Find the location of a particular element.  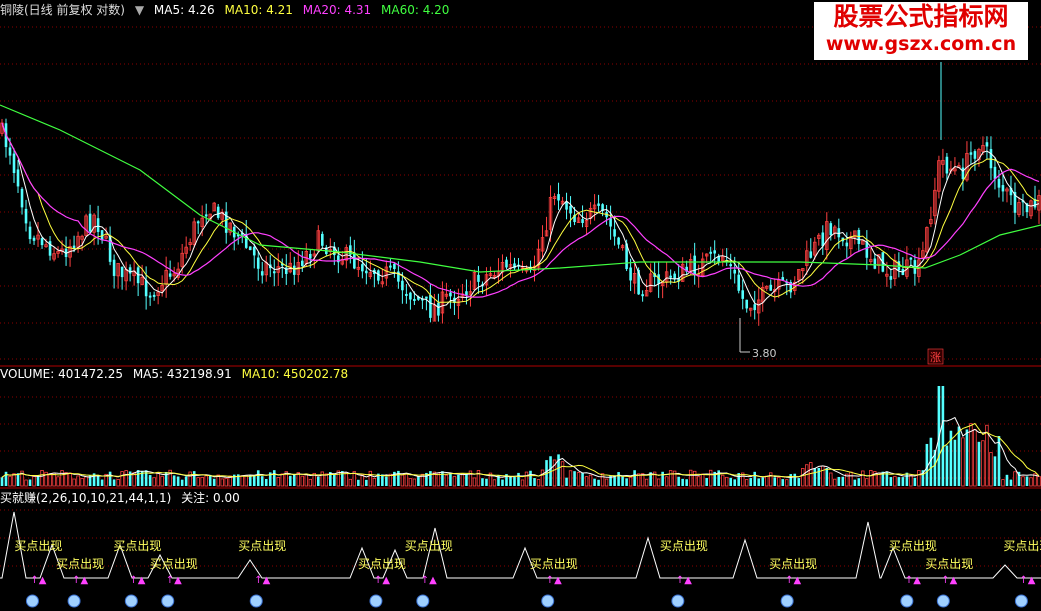

volume-ma10-line is located at coordinates (520, 450).